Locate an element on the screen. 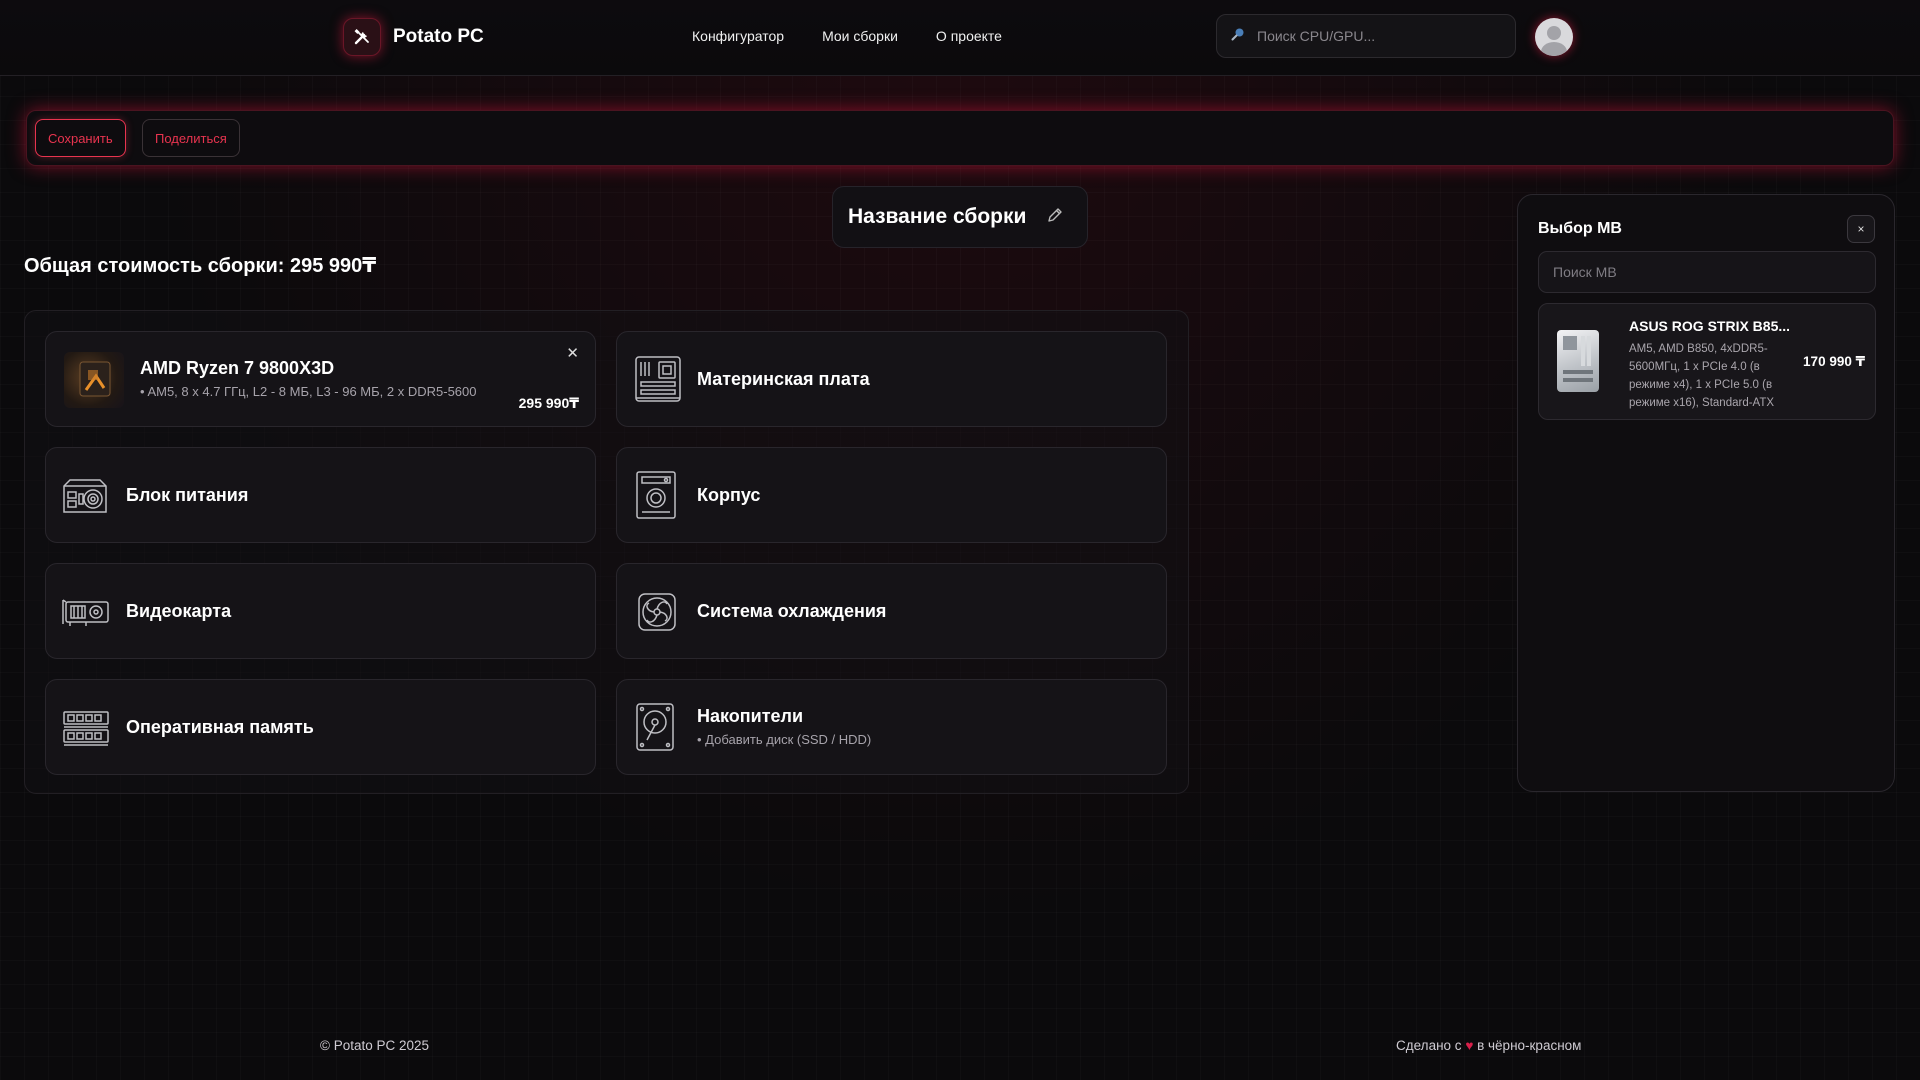 The height and width of the screenshot is (1080, 1920). nav-configurator: Конфигуратор is located at coordinates (738, 36).